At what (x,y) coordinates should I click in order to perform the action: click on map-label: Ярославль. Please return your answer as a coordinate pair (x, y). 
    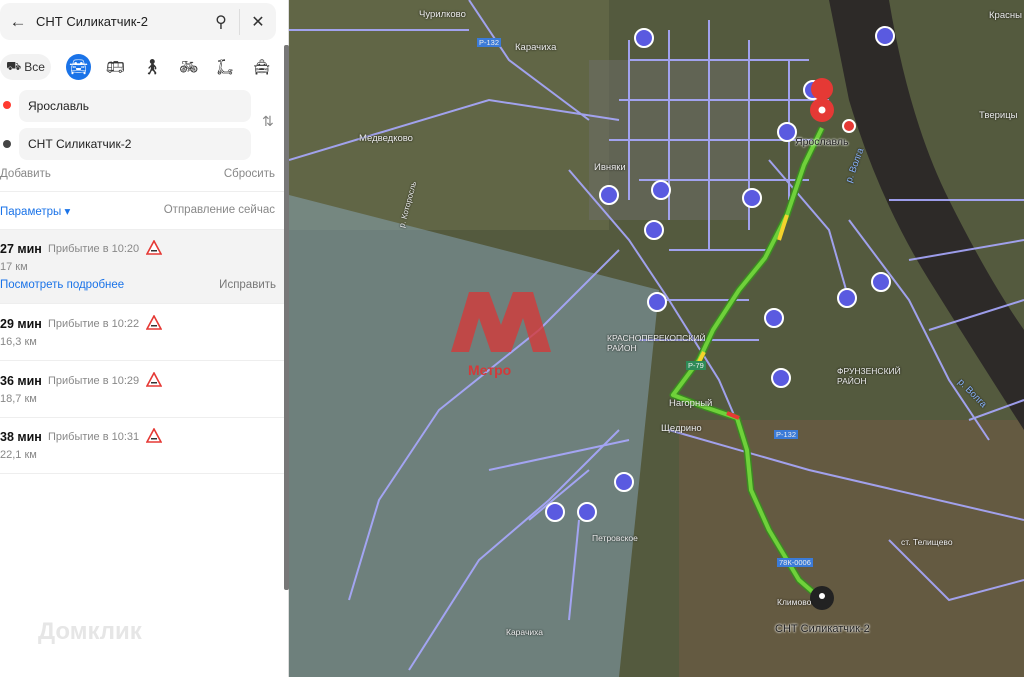
    Looking at the image, I should click on (822, 142).